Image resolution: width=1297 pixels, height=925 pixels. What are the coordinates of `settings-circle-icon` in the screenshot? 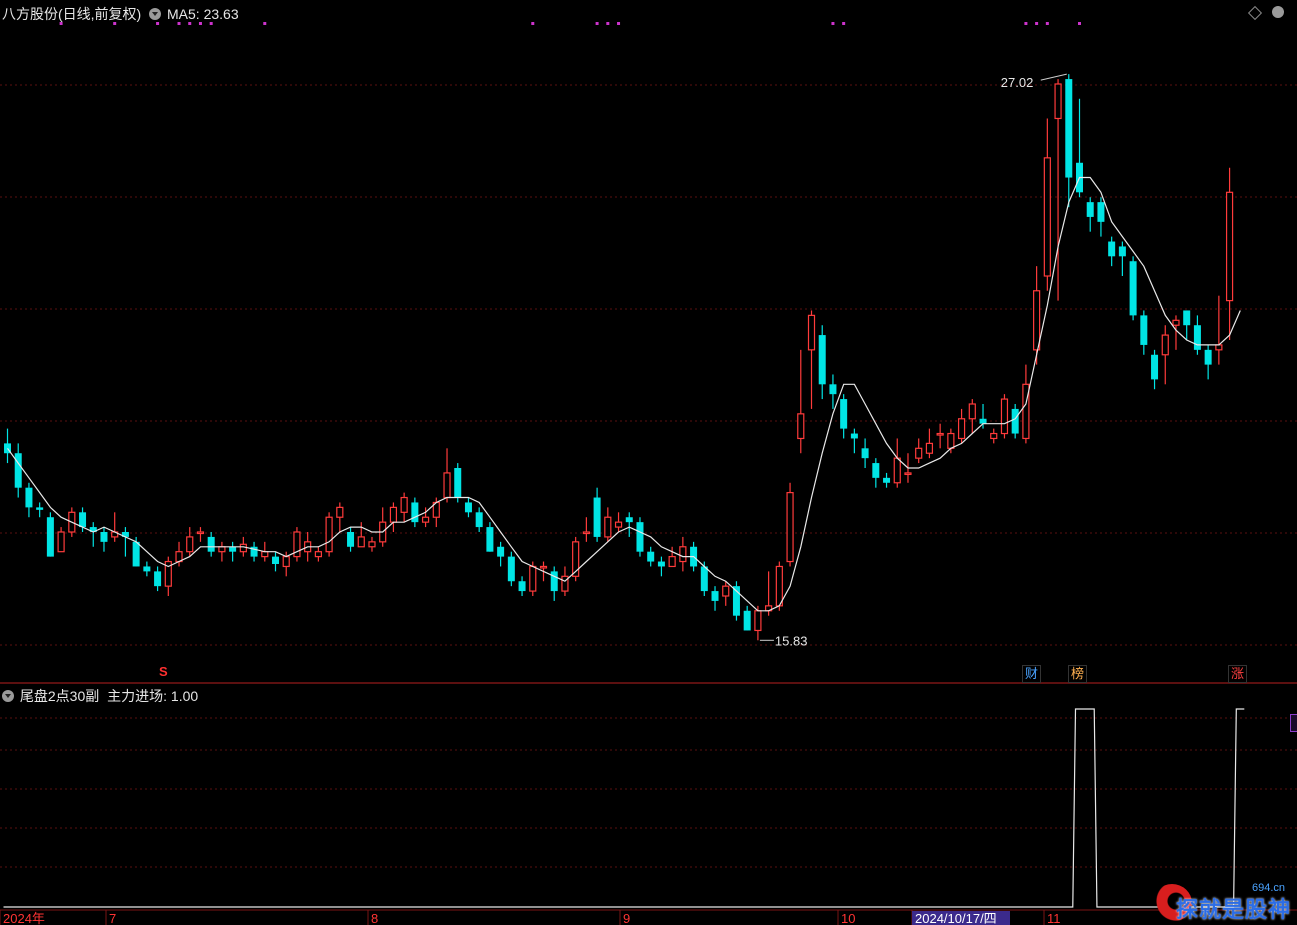 It's located at (1278, 12).